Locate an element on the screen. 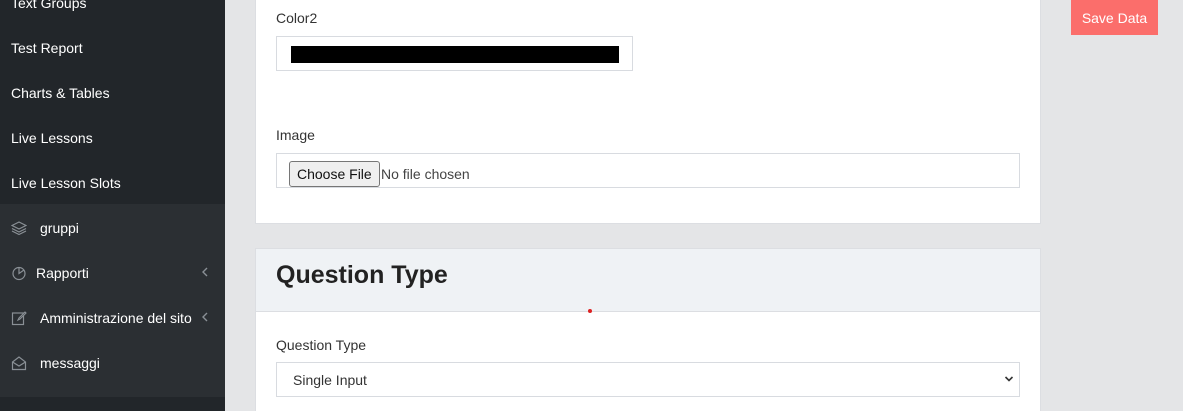 The height and width of the screenshot is (411, 1183). sidebar-item-label: gruppi is located at coordinates (59, 227).